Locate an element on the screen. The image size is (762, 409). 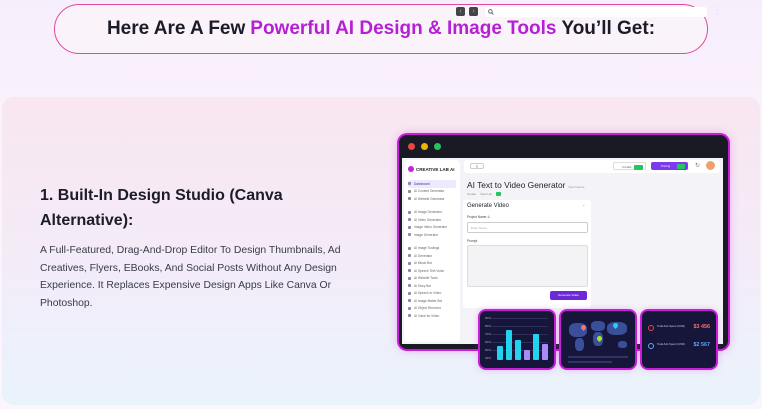
pricing-label: Pricing is located at coordinates (666, 166).